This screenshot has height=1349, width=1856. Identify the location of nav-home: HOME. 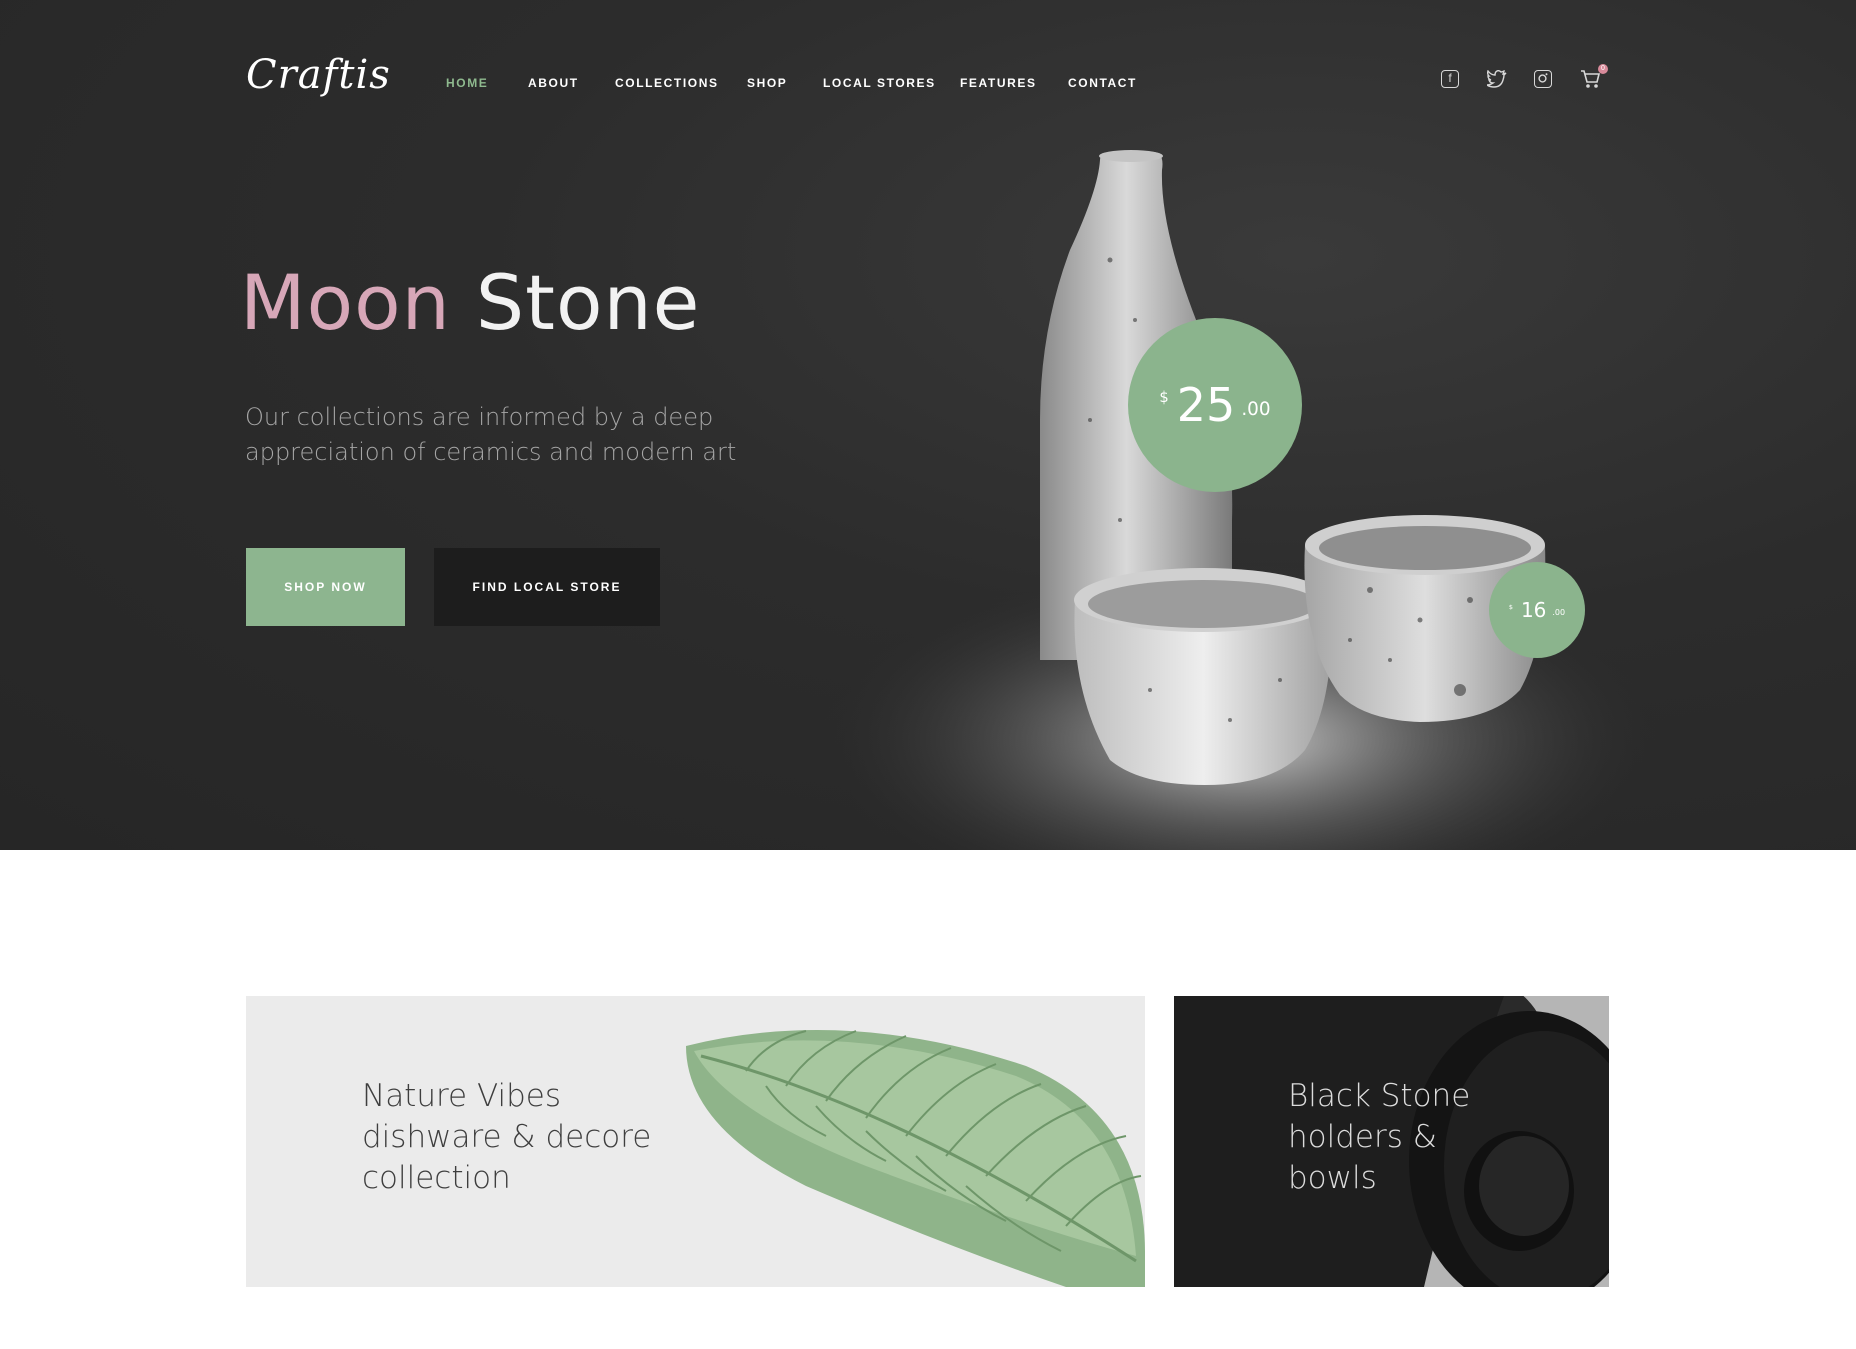
(467, 83).